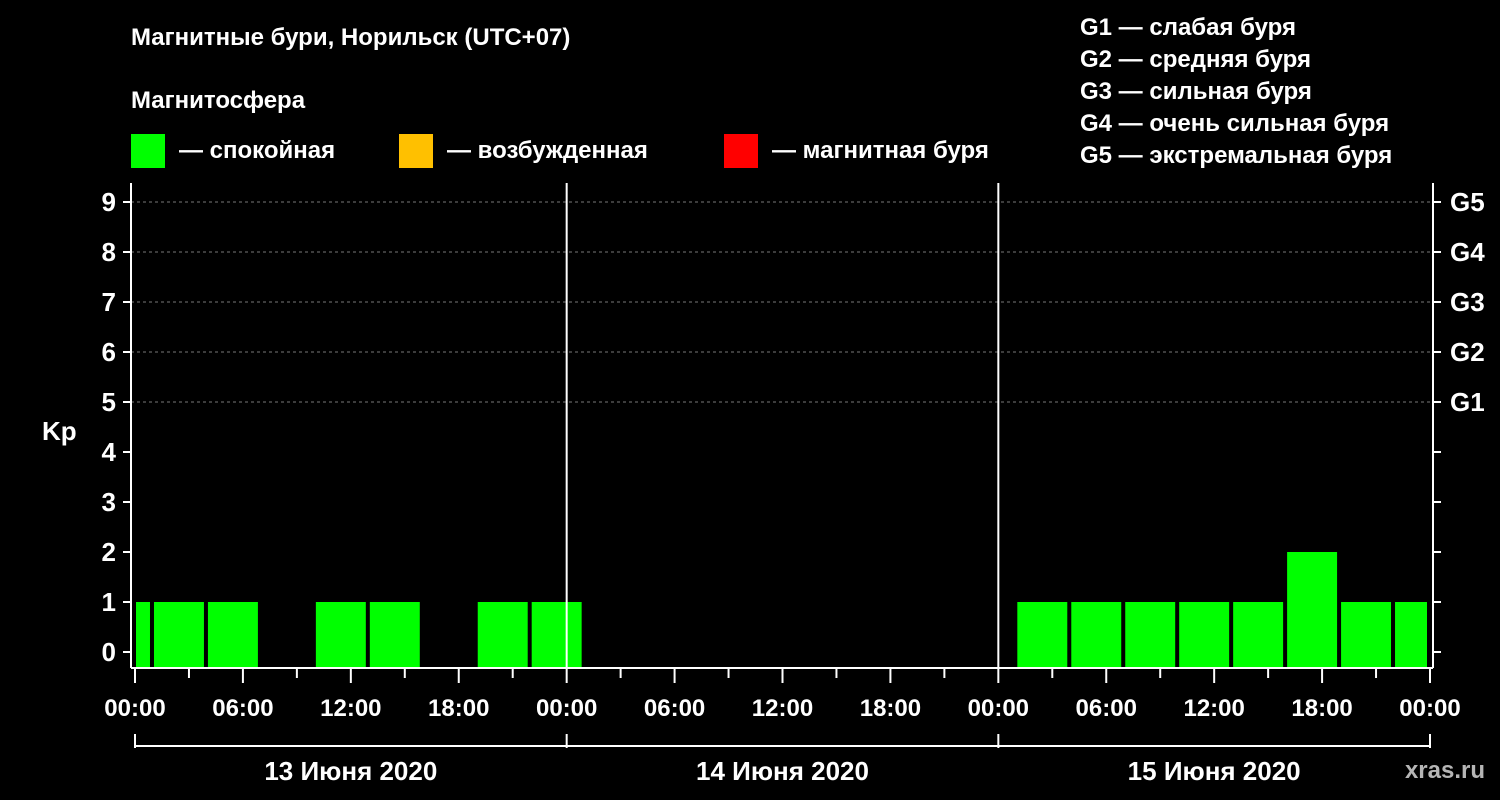 The width and height of the screenshot is (1500, 800). I want to click on y-axis-label: Kp, so click(59, 431).